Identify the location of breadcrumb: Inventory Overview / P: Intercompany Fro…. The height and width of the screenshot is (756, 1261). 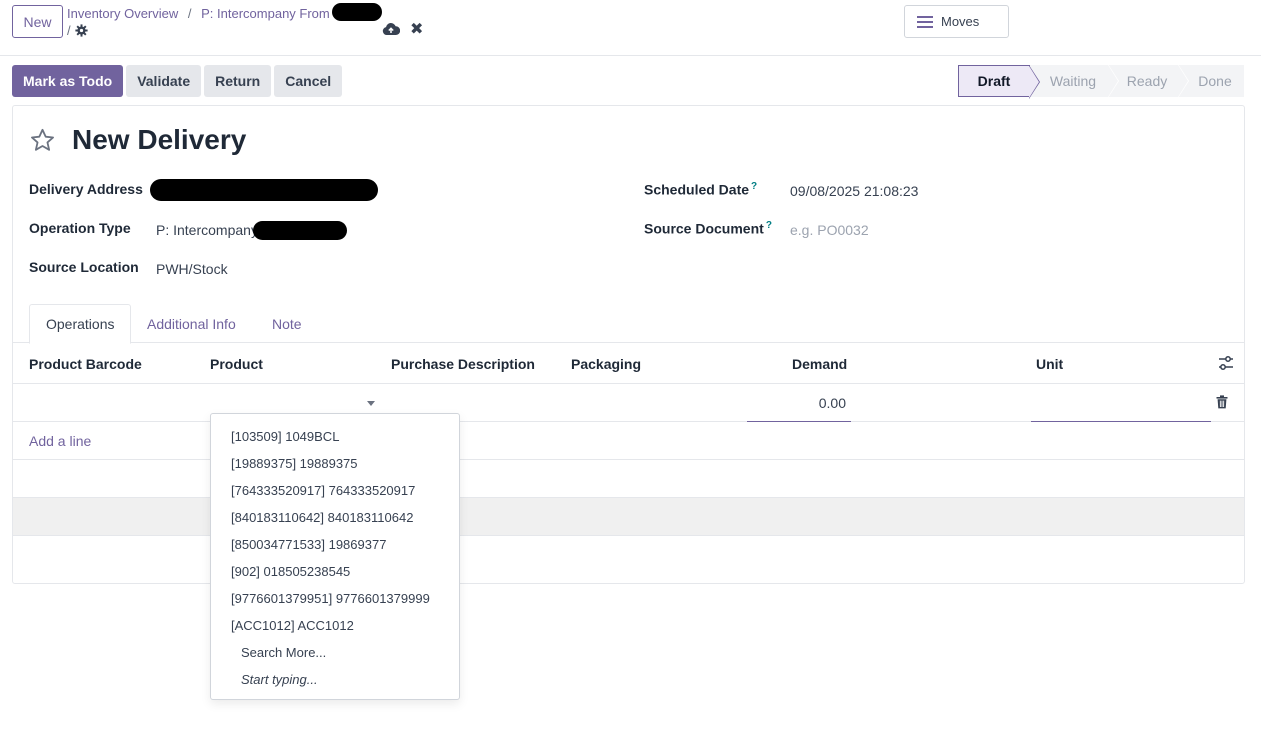
(198, 13).